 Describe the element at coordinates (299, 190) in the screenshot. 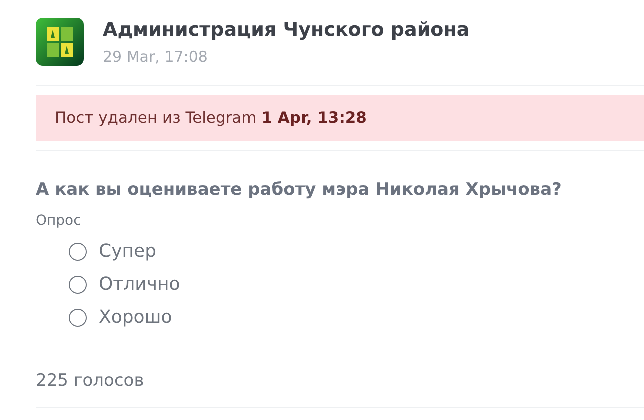

I see `poll-question: А как вы оцениваете работу мэра Николая Хрычова?` at that location.